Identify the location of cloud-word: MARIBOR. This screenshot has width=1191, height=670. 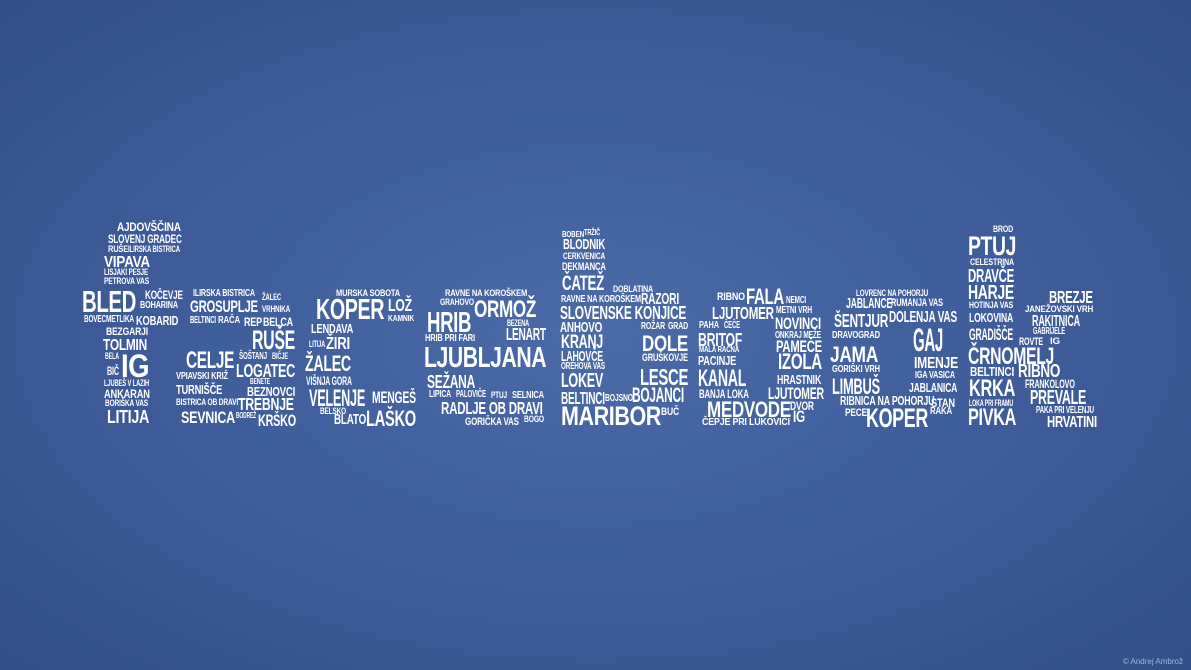
(611, 416).